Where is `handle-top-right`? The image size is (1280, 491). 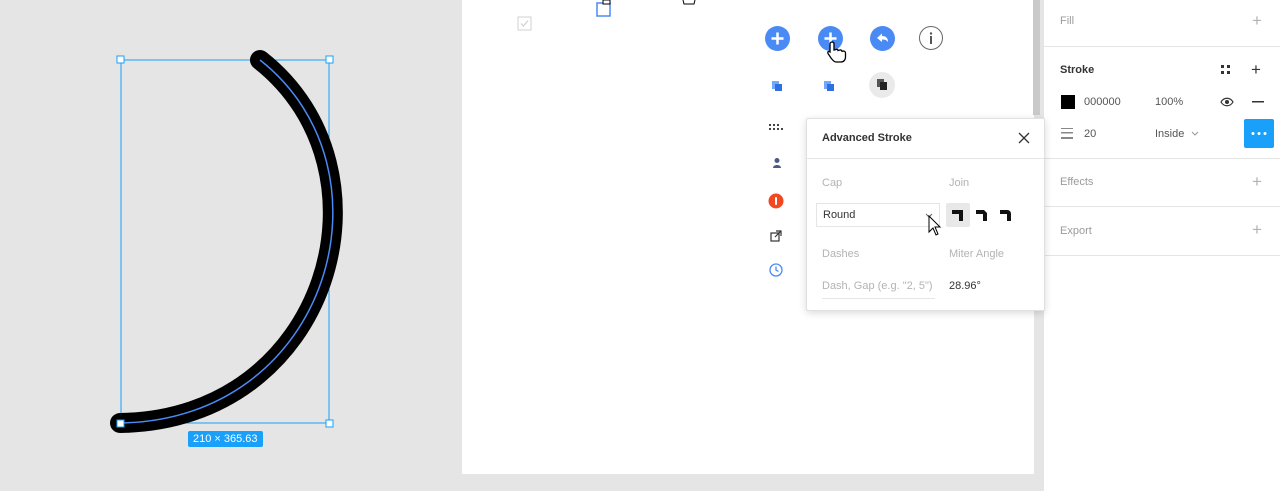 handle-top-right is located at coordinates (329, 59).